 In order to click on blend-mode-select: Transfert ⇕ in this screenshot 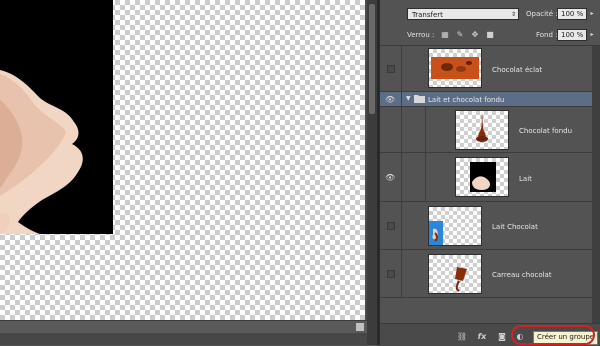, I will do `click(463, 14)`.